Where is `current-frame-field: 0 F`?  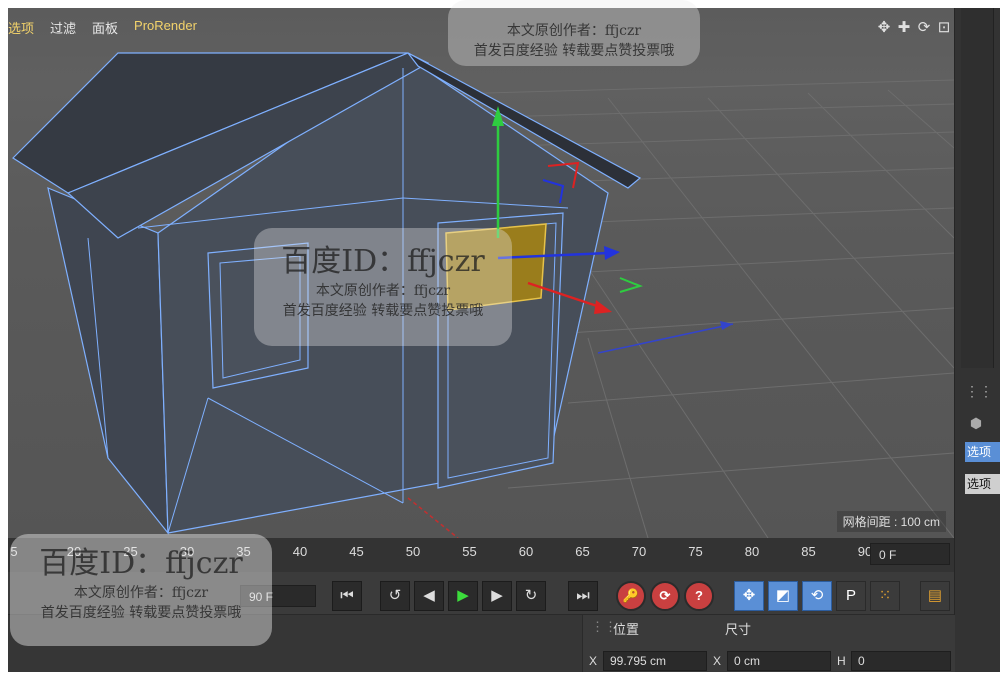
current-frame-field: 0 F is located at coordinates (910, 554).